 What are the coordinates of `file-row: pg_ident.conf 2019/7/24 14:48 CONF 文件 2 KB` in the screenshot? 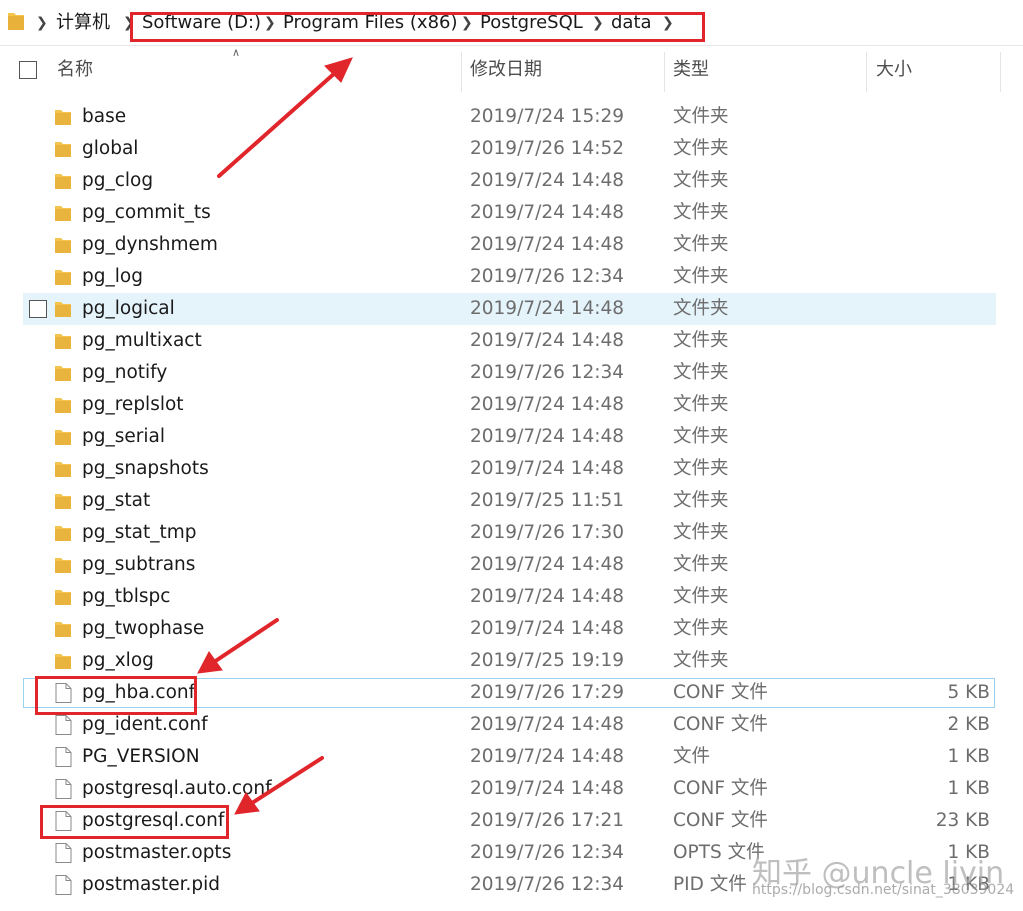 It's located at (511, 725).